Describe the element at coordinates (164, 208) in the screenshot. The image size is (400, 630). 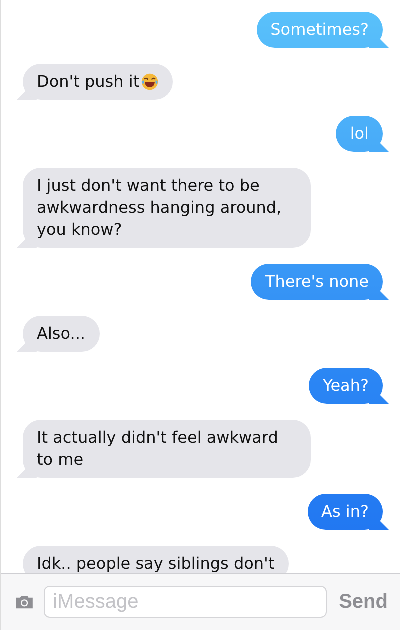
I see `received-message: I just don't want there to be awkwardness hanging around, you know?` at that location.